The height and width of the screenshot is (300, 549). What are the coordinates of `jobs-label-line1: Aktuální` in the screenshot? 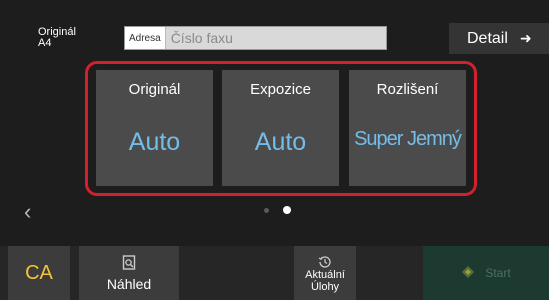 It's located at (325, 275).